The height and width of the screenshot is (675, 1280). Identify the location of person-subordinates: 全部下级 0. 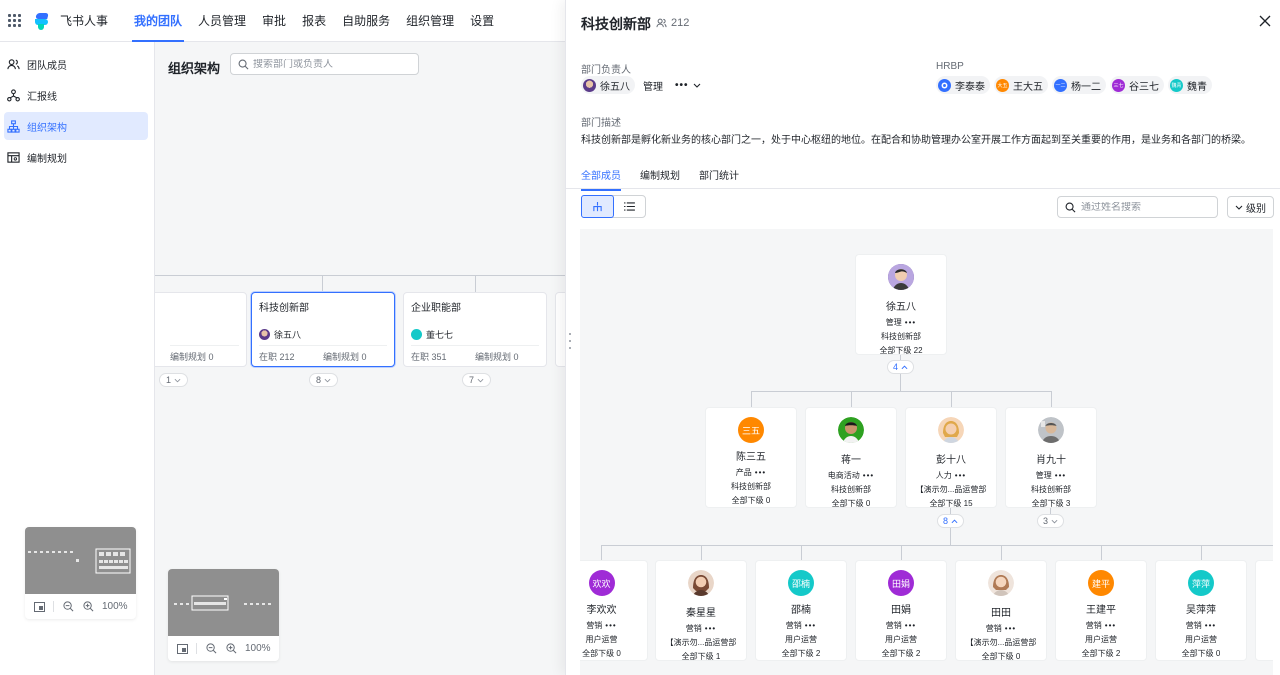
(601, 653).